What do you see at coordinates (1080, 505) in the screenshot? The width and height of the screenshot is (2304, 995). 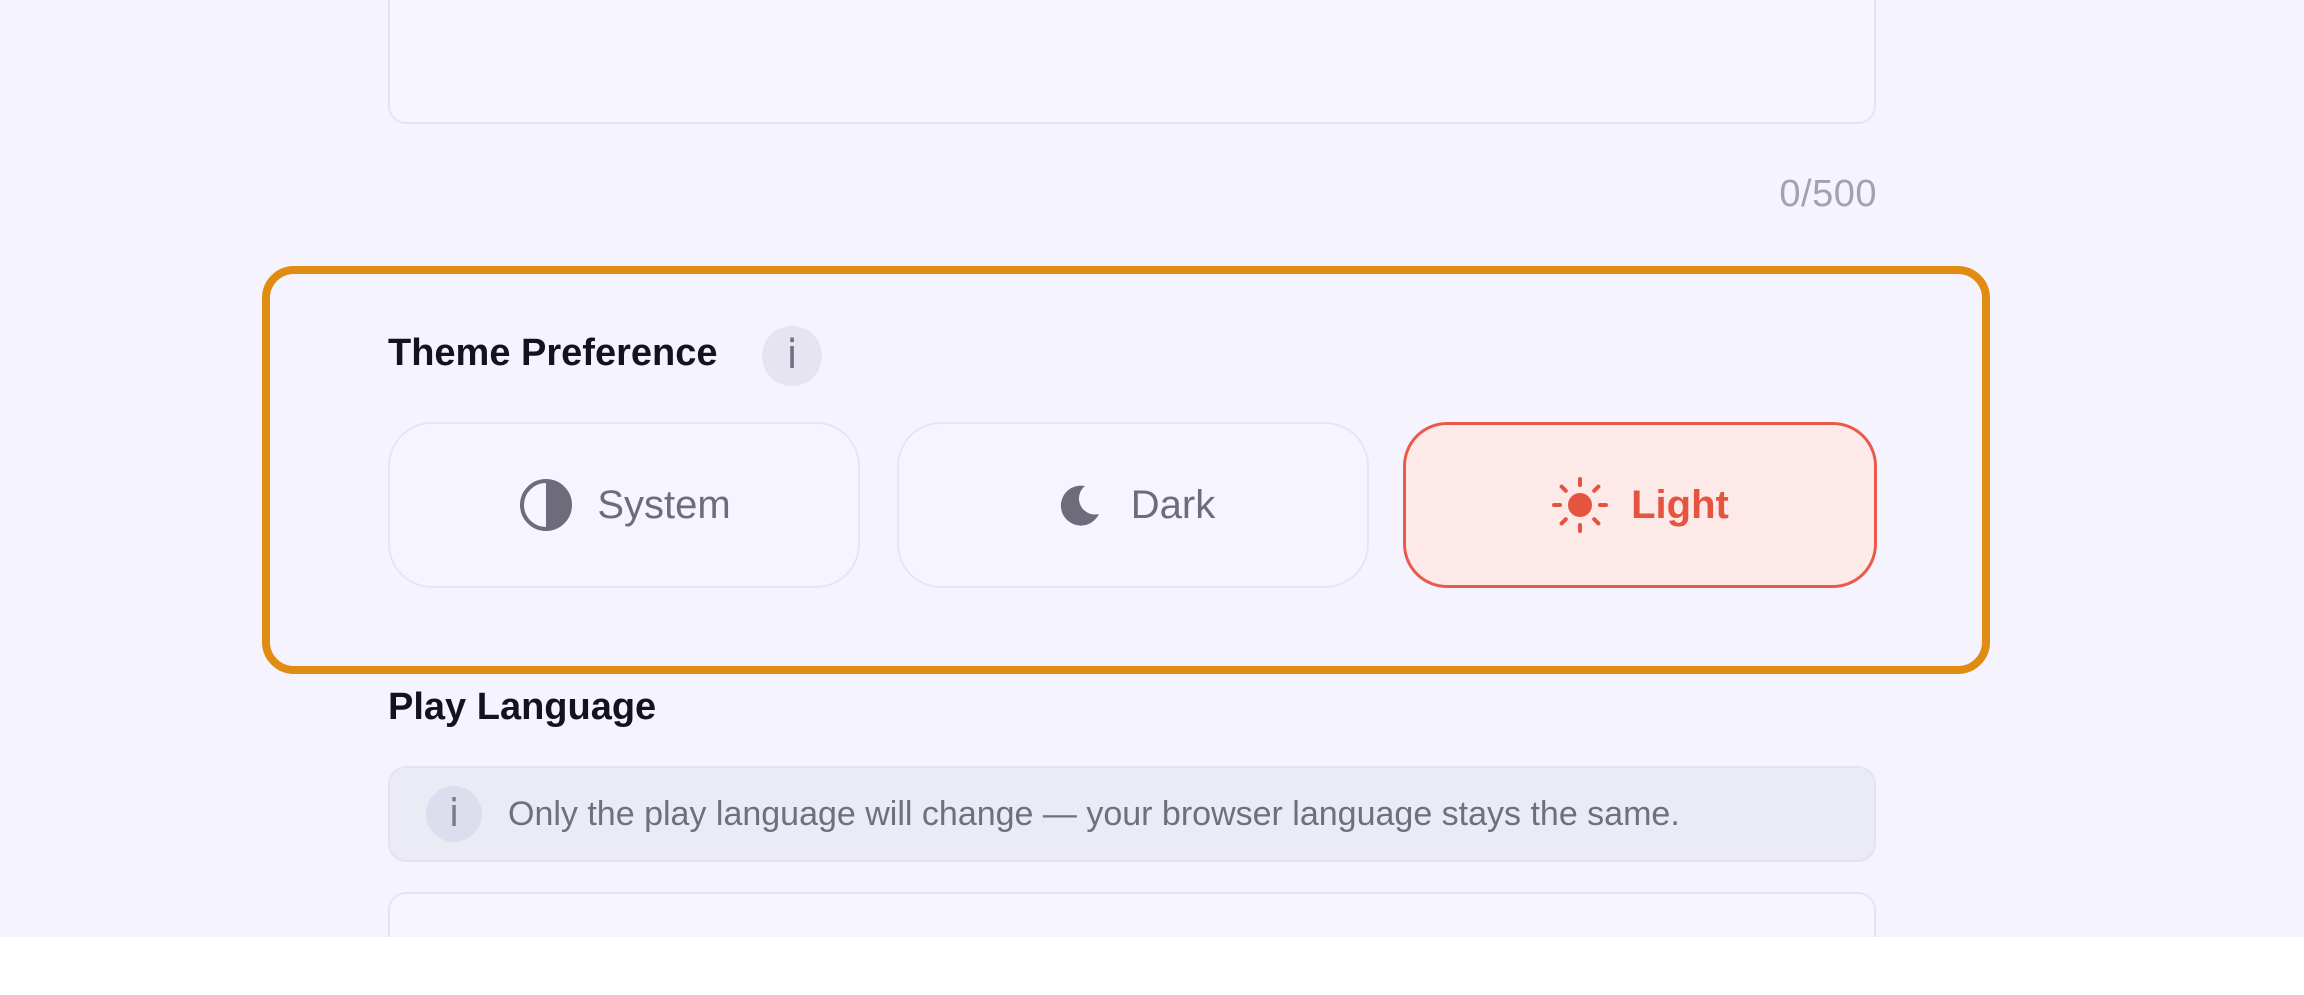 I see `moon-icon` at bounding box center [1080, 505].